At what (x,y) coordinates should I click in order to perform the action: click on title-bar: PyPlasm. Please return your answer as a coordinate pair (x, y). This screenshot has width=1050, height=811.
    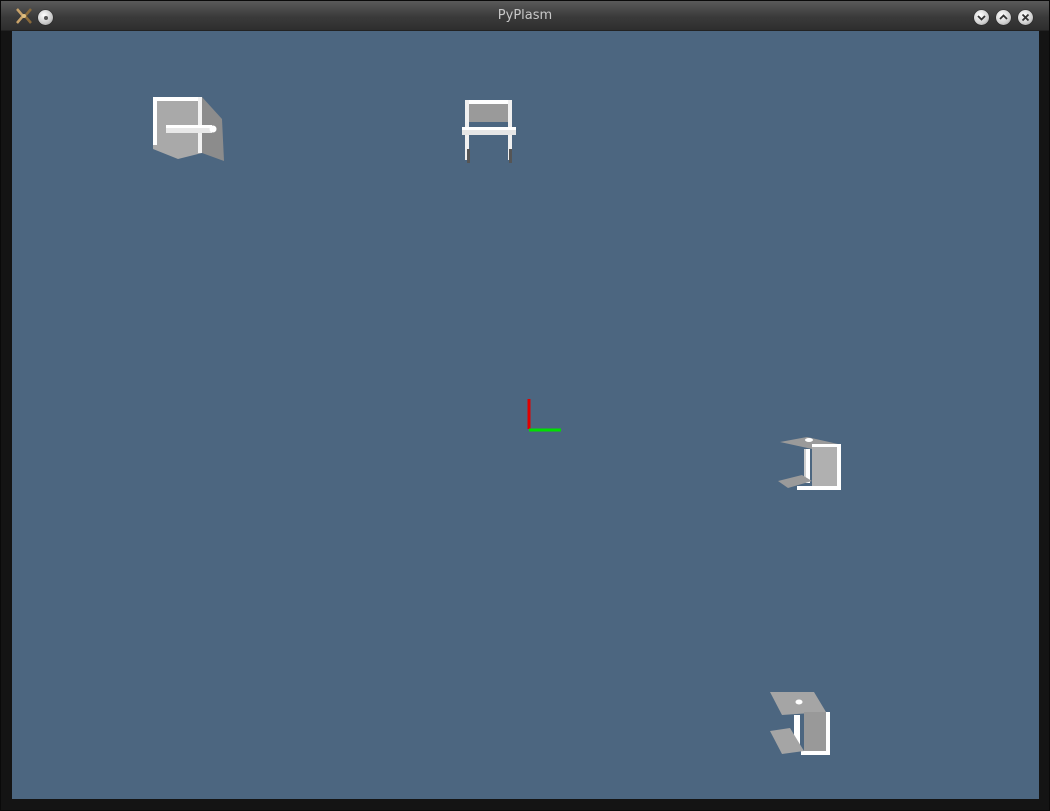
    Looking at the image, I should click on (525, 16).